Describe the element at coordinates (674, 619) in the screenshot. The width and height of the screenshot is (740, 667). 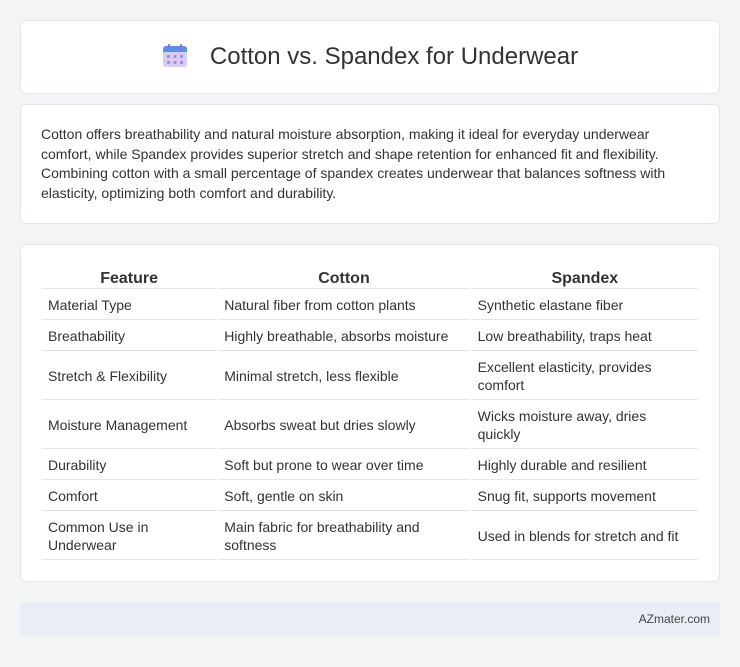
I see `footer-site-link: AZmater.com` at that location.